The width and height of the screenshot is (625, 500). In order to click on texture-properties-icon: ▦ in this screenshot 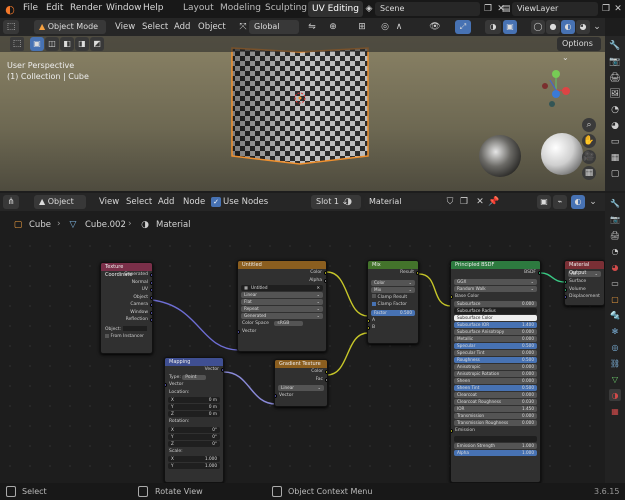, I will do `click(615, 411)`.